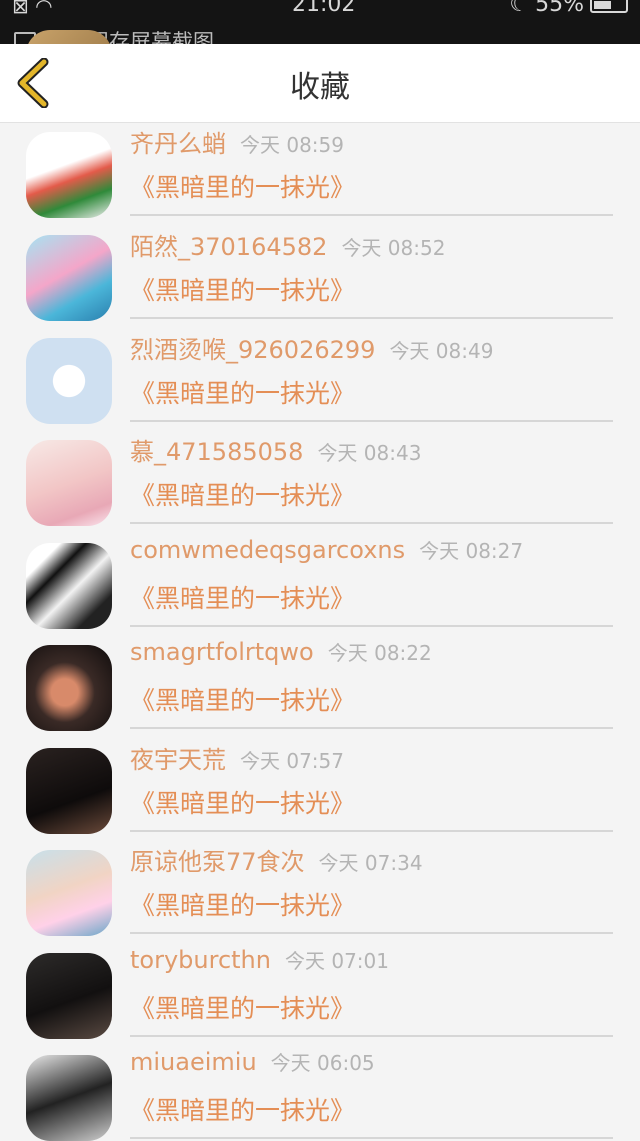 The image size is (640, 1141). What do you see at coordinates (320, 783) in the screenshot?
I see `list-item: 夜宇天荒 今天 07:57 《黑暗里的一抹光》` at bounding box center [320, 783].